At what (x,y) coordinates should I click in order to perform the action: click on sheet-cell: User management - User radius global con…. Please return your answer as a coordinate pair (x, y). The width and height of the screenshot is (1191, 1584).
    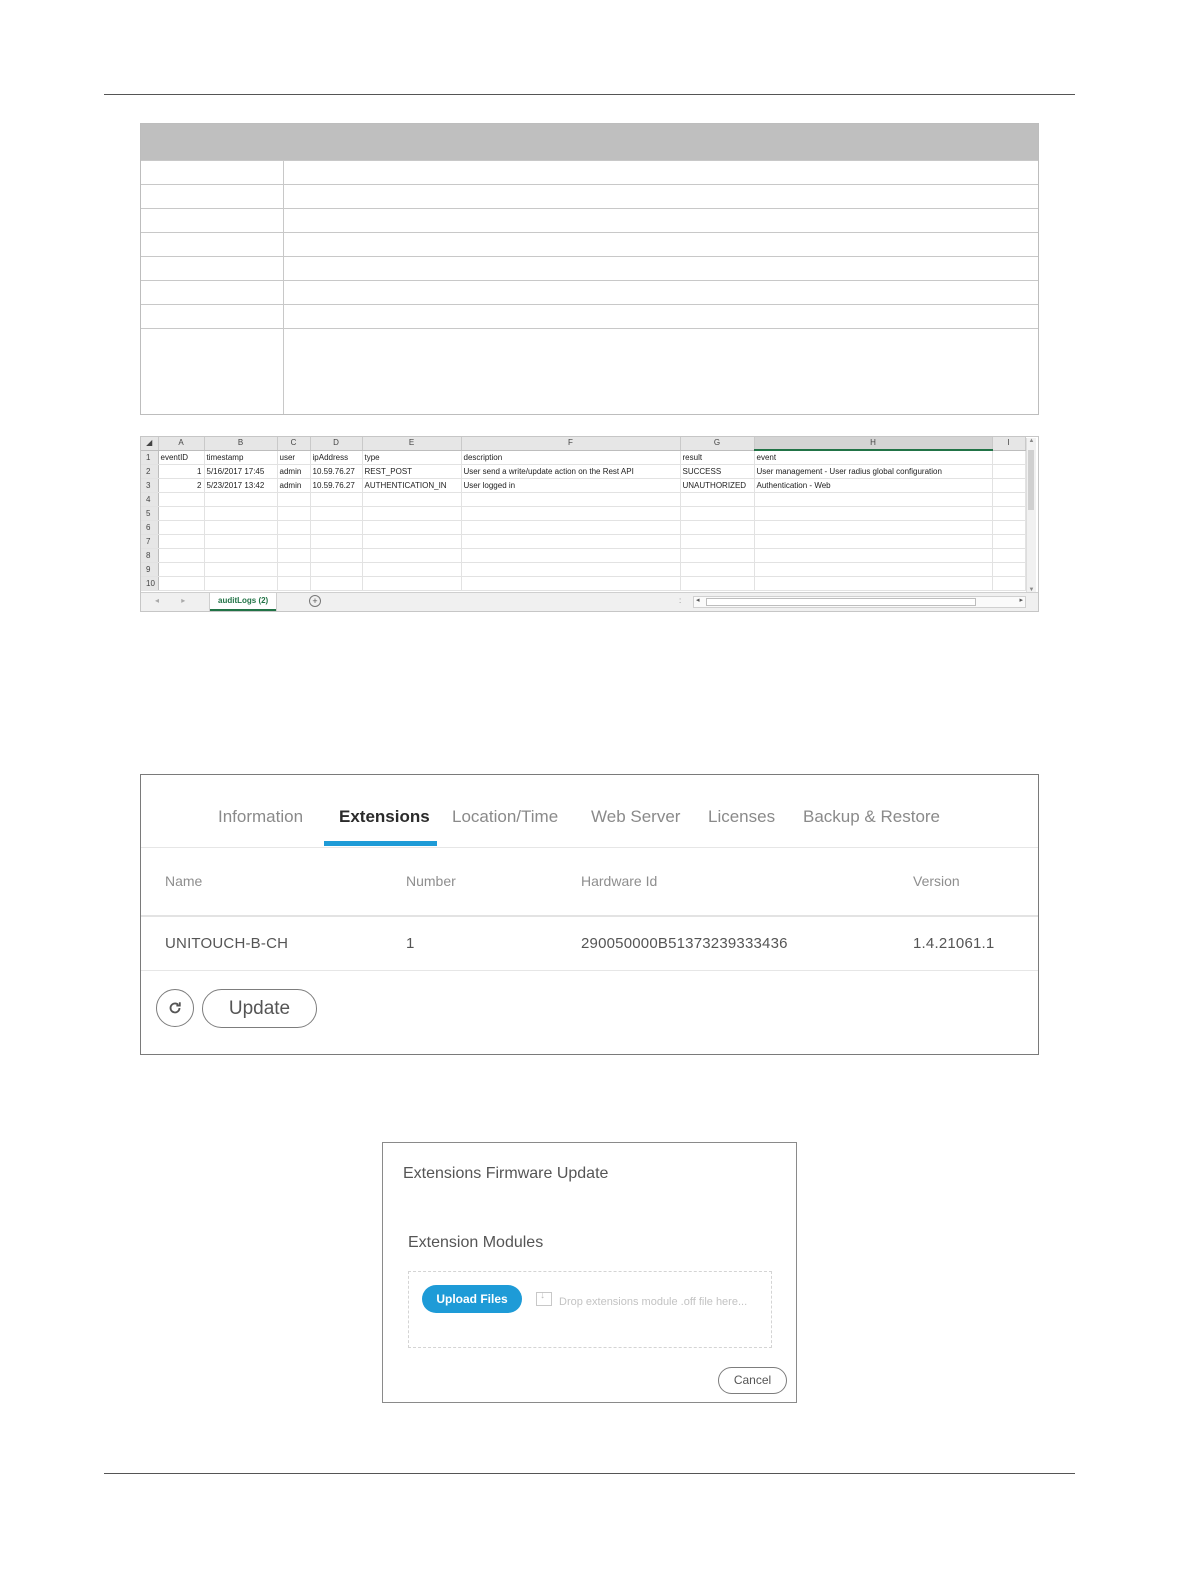
    Looking at the image, I should click on (873, 471).